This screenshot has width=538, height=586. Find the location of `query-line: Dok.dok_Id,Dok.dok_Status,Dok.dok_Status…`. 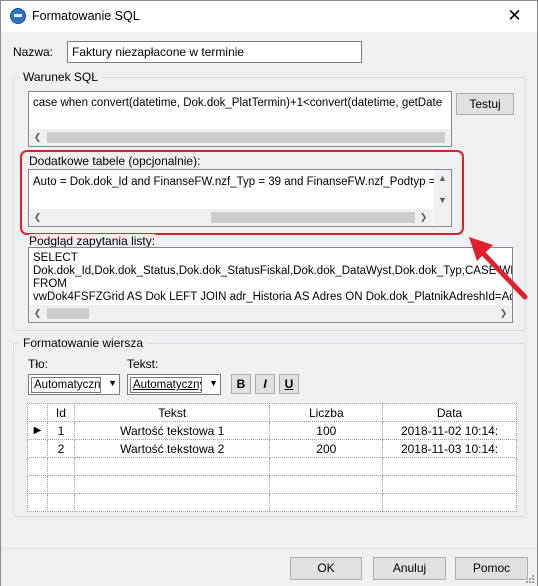

query-line: Dok.dok_Id,Dok.dok_Status,Dok.dok_Status… is located at coordinates (273, 271).